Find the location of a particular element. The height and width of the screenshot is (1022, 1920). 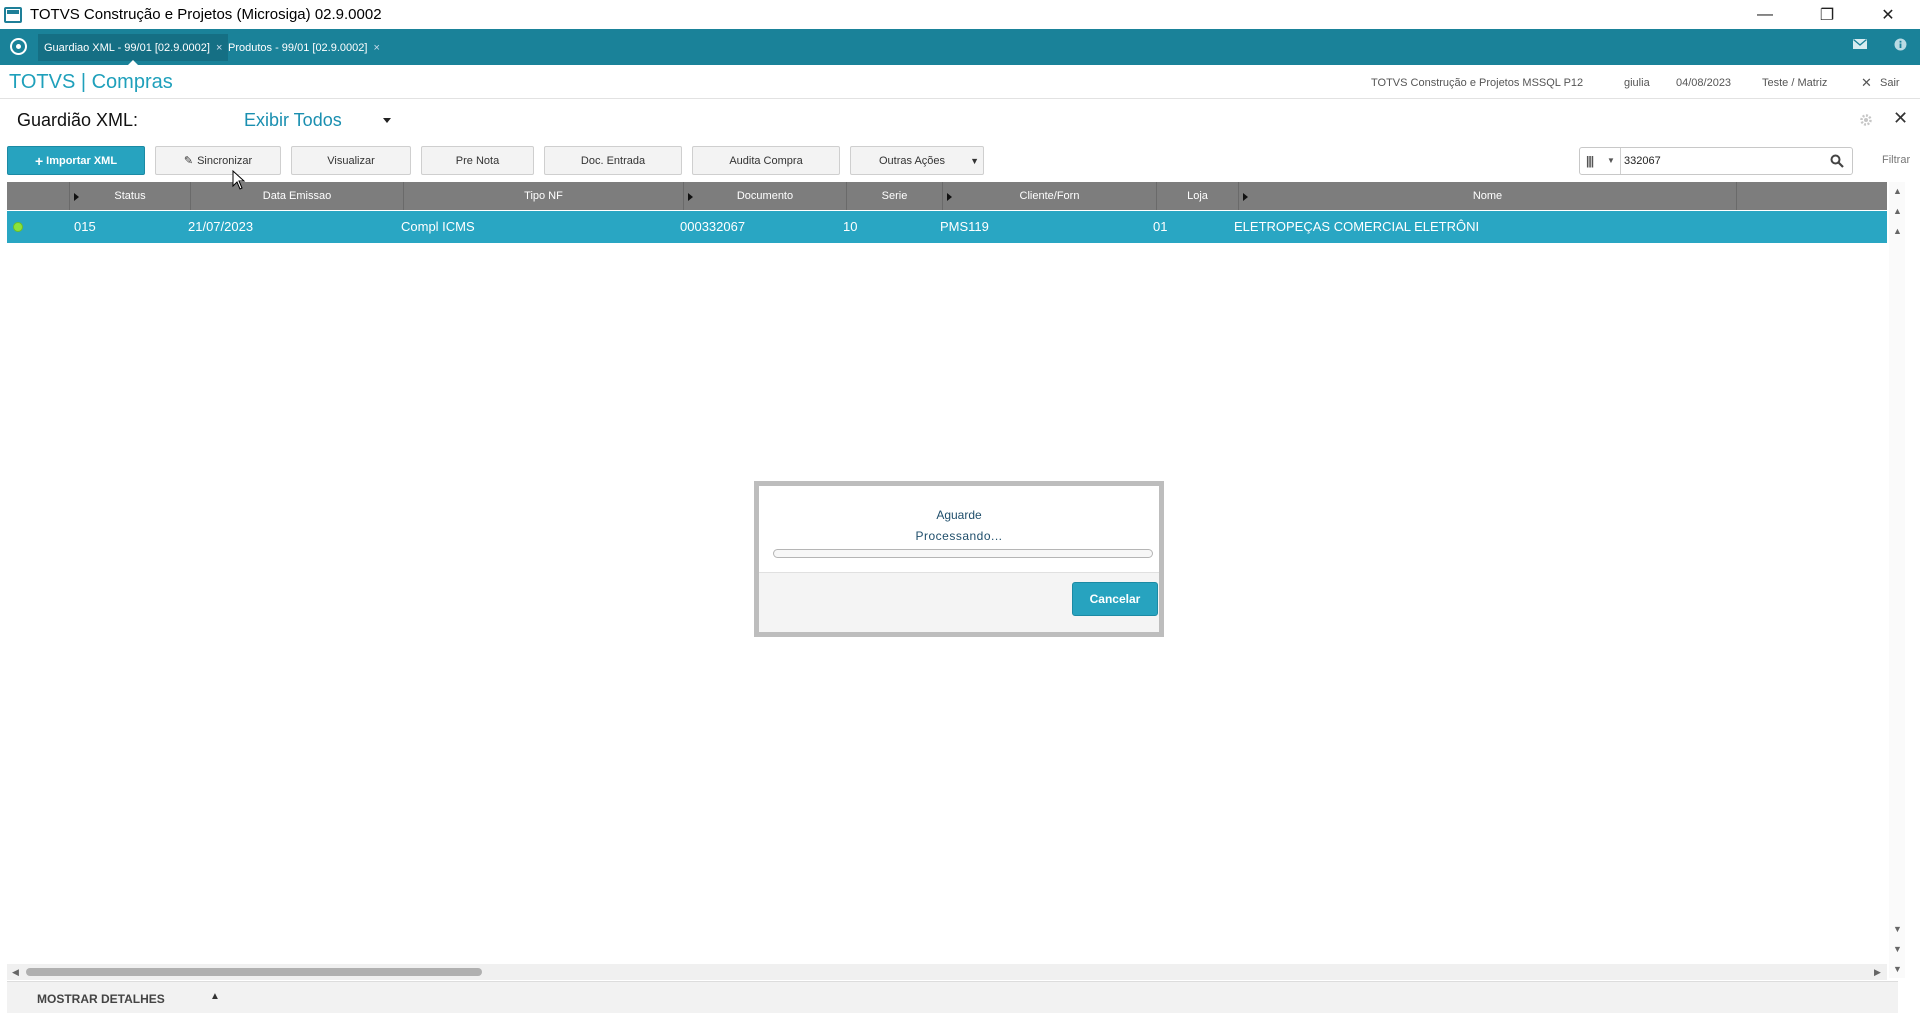

restore-button: ❐ is located at coordinates (1827, 14).